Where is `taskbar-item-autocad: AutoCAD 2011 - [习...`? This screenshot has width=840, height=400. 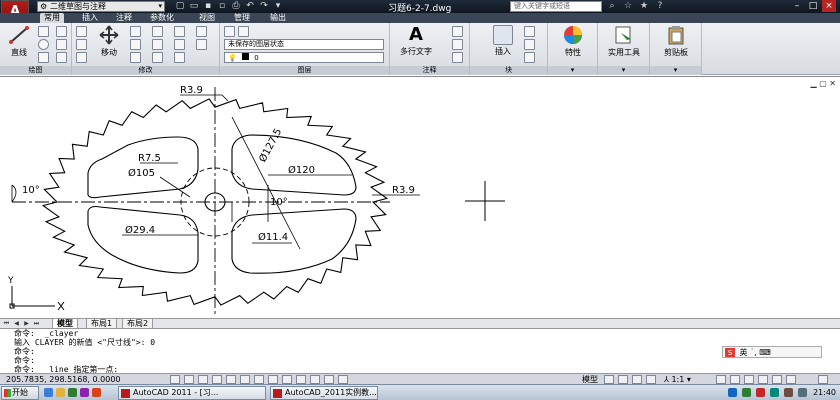
taskbar-item-autocad: AutoCAD 2011 - [习... is located at coordinates (192, 393).